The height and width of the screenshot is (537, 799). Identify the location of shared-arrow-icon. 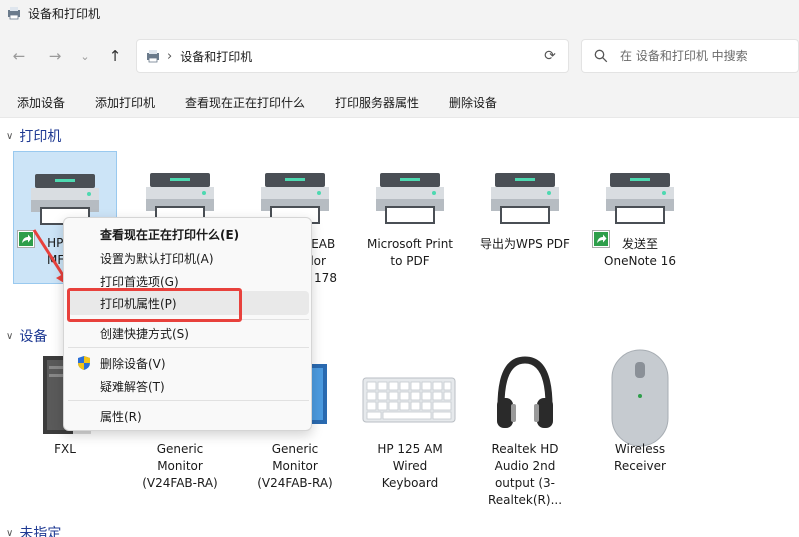
(601, 239).